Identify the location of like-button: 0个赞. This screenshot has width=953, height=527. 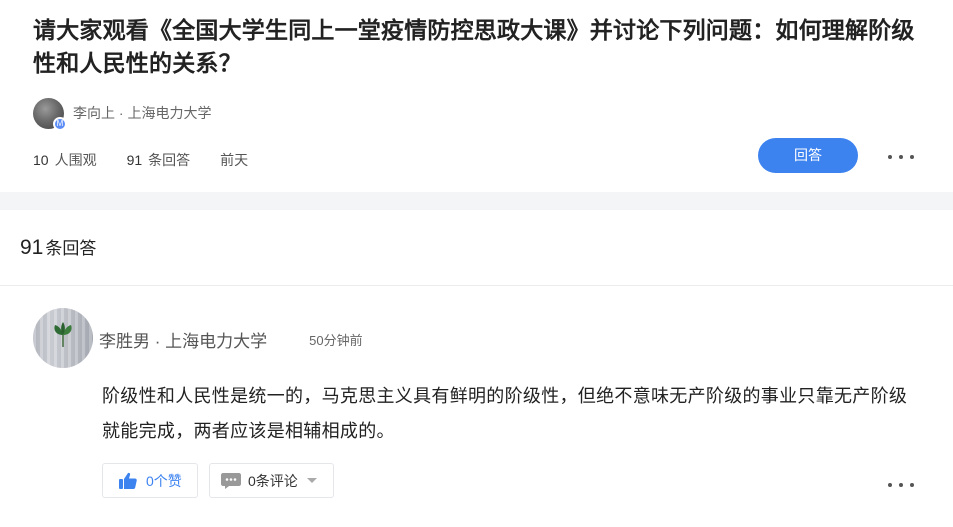
(150, 480).